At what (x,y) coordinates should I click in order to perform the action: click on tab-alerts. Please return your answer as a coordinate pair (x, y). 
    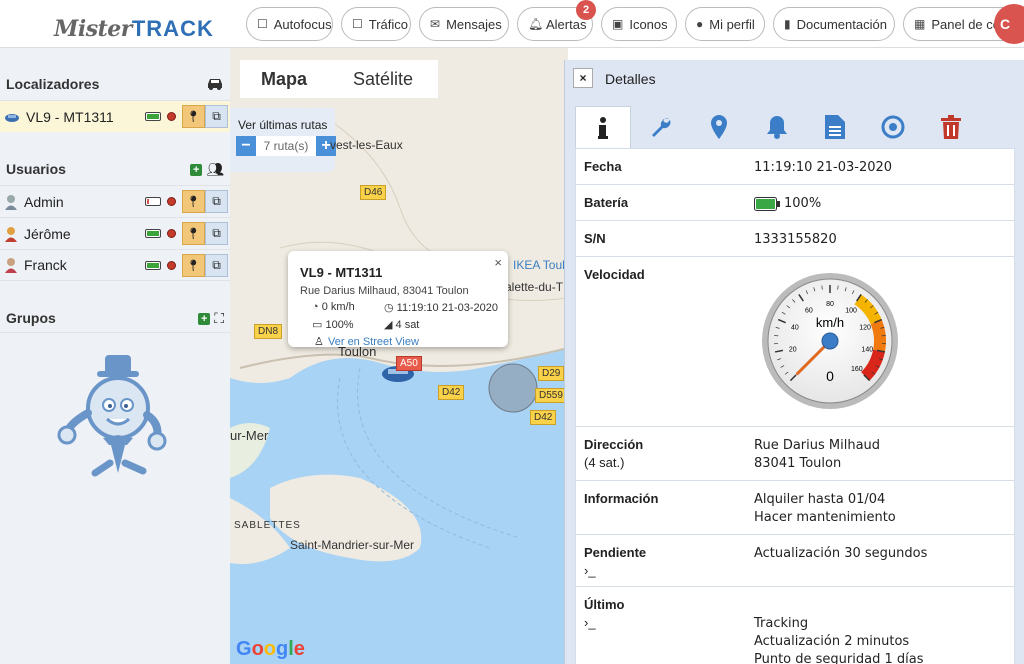
    Looking at the image, I should click on (777, 127).